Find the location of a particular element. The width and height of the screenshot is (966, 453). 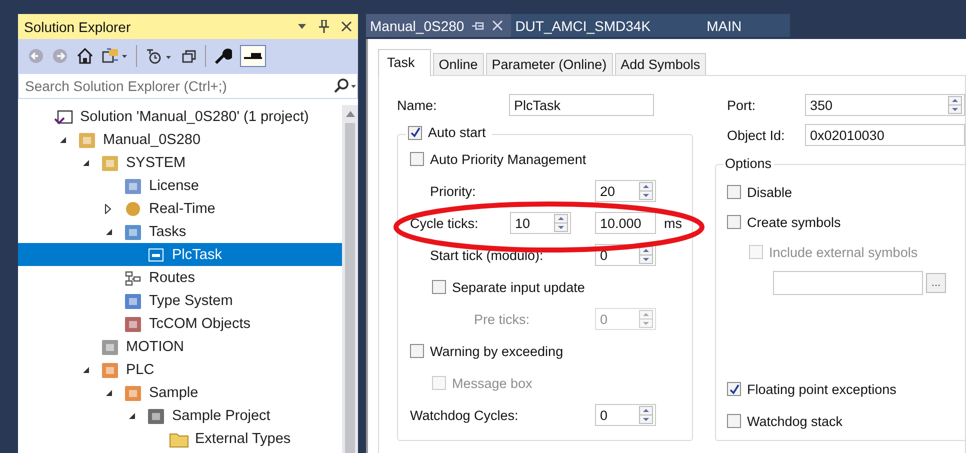

minus-pin-icon is located at coordinates (253, 56).